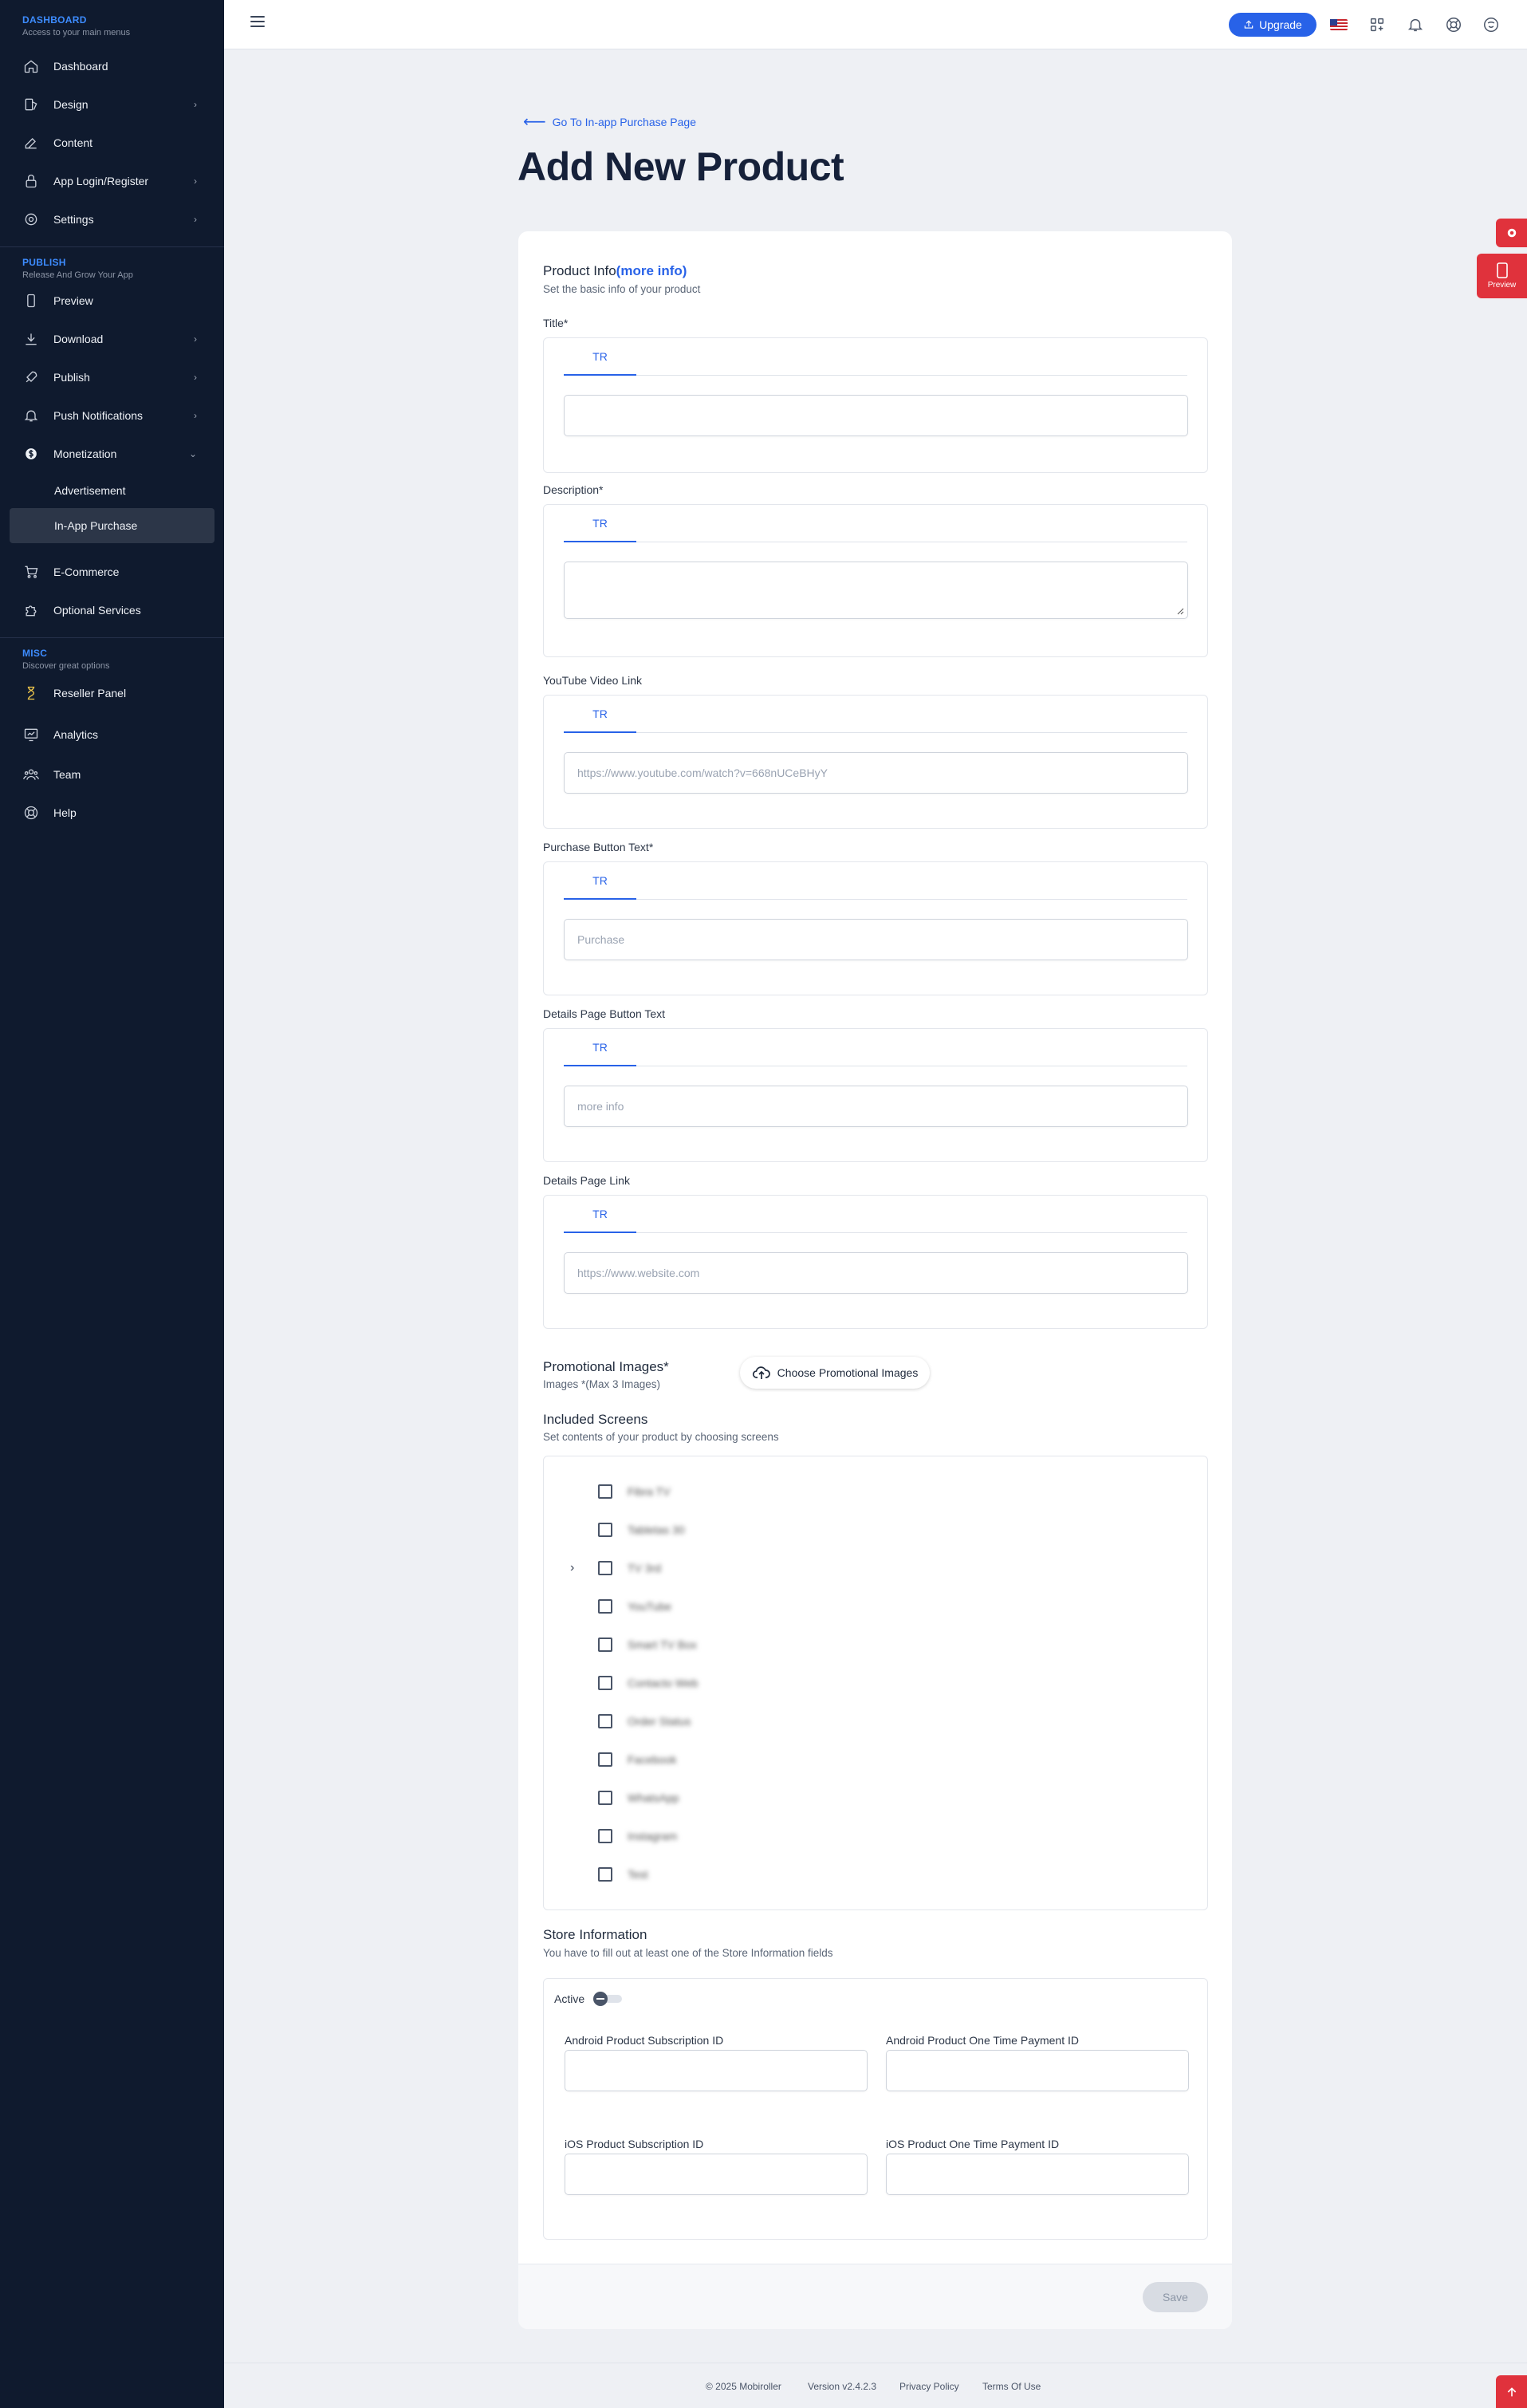 Image resolution: width=1527 pixels, height=2408 pixels. Describe the element at coordinates (876, 1273) in the screenshot. I see `details-page-link-input: https://www.website.com` at that location.